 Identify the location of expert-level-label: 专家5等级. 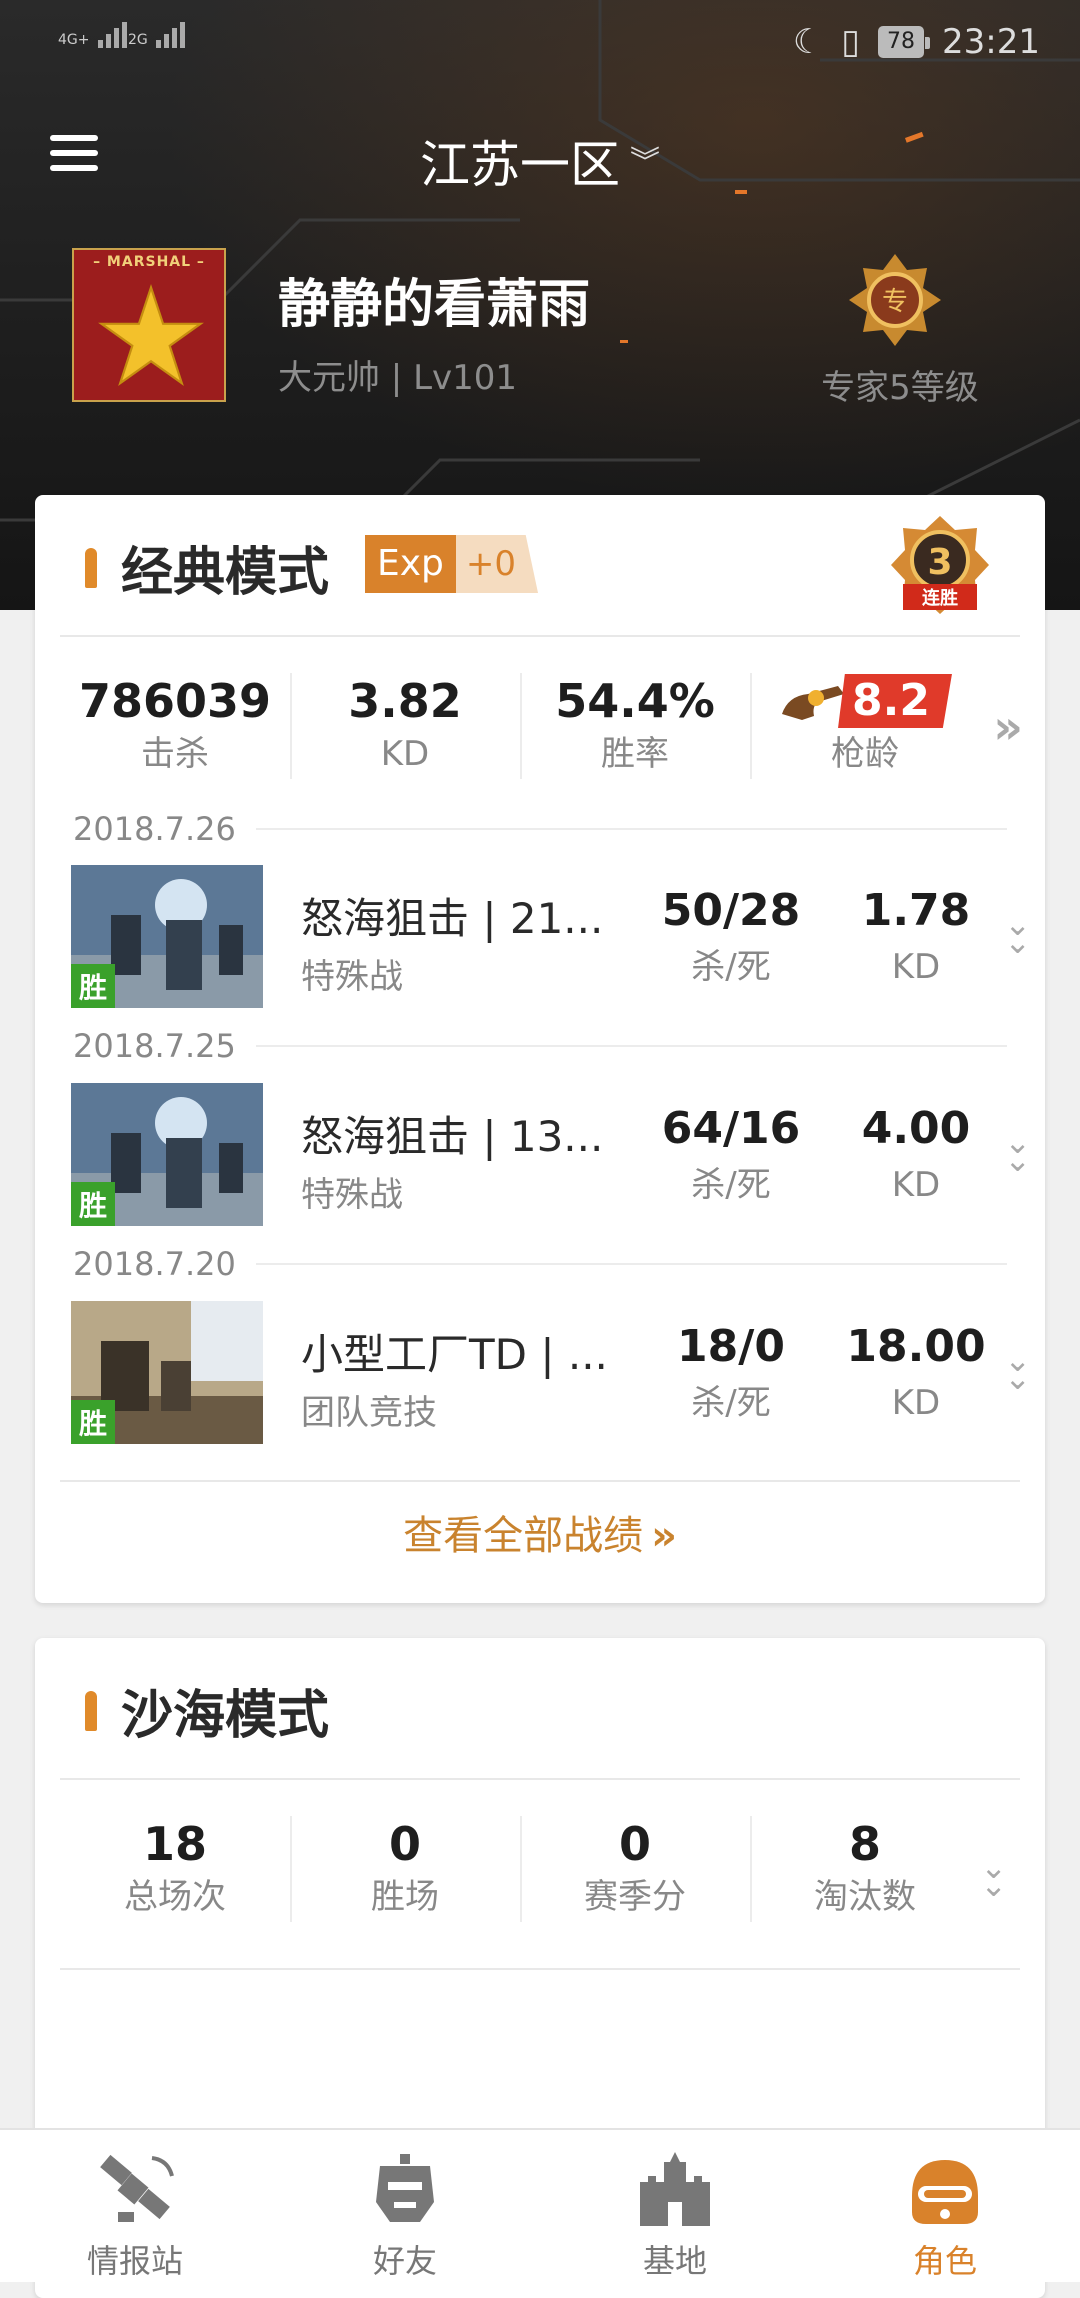
(900, 388).